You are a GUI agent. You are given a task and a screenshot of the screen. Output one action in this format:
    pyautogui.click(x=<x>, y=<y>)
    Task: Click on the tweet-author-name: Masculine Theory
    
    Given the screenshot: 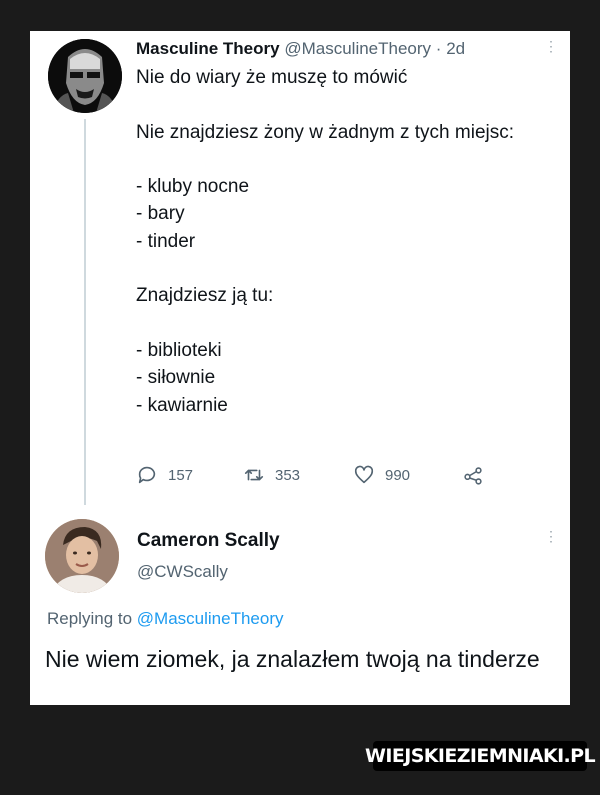 What is the action you would take?
    pyautogui.click(x=208, y=48)
    